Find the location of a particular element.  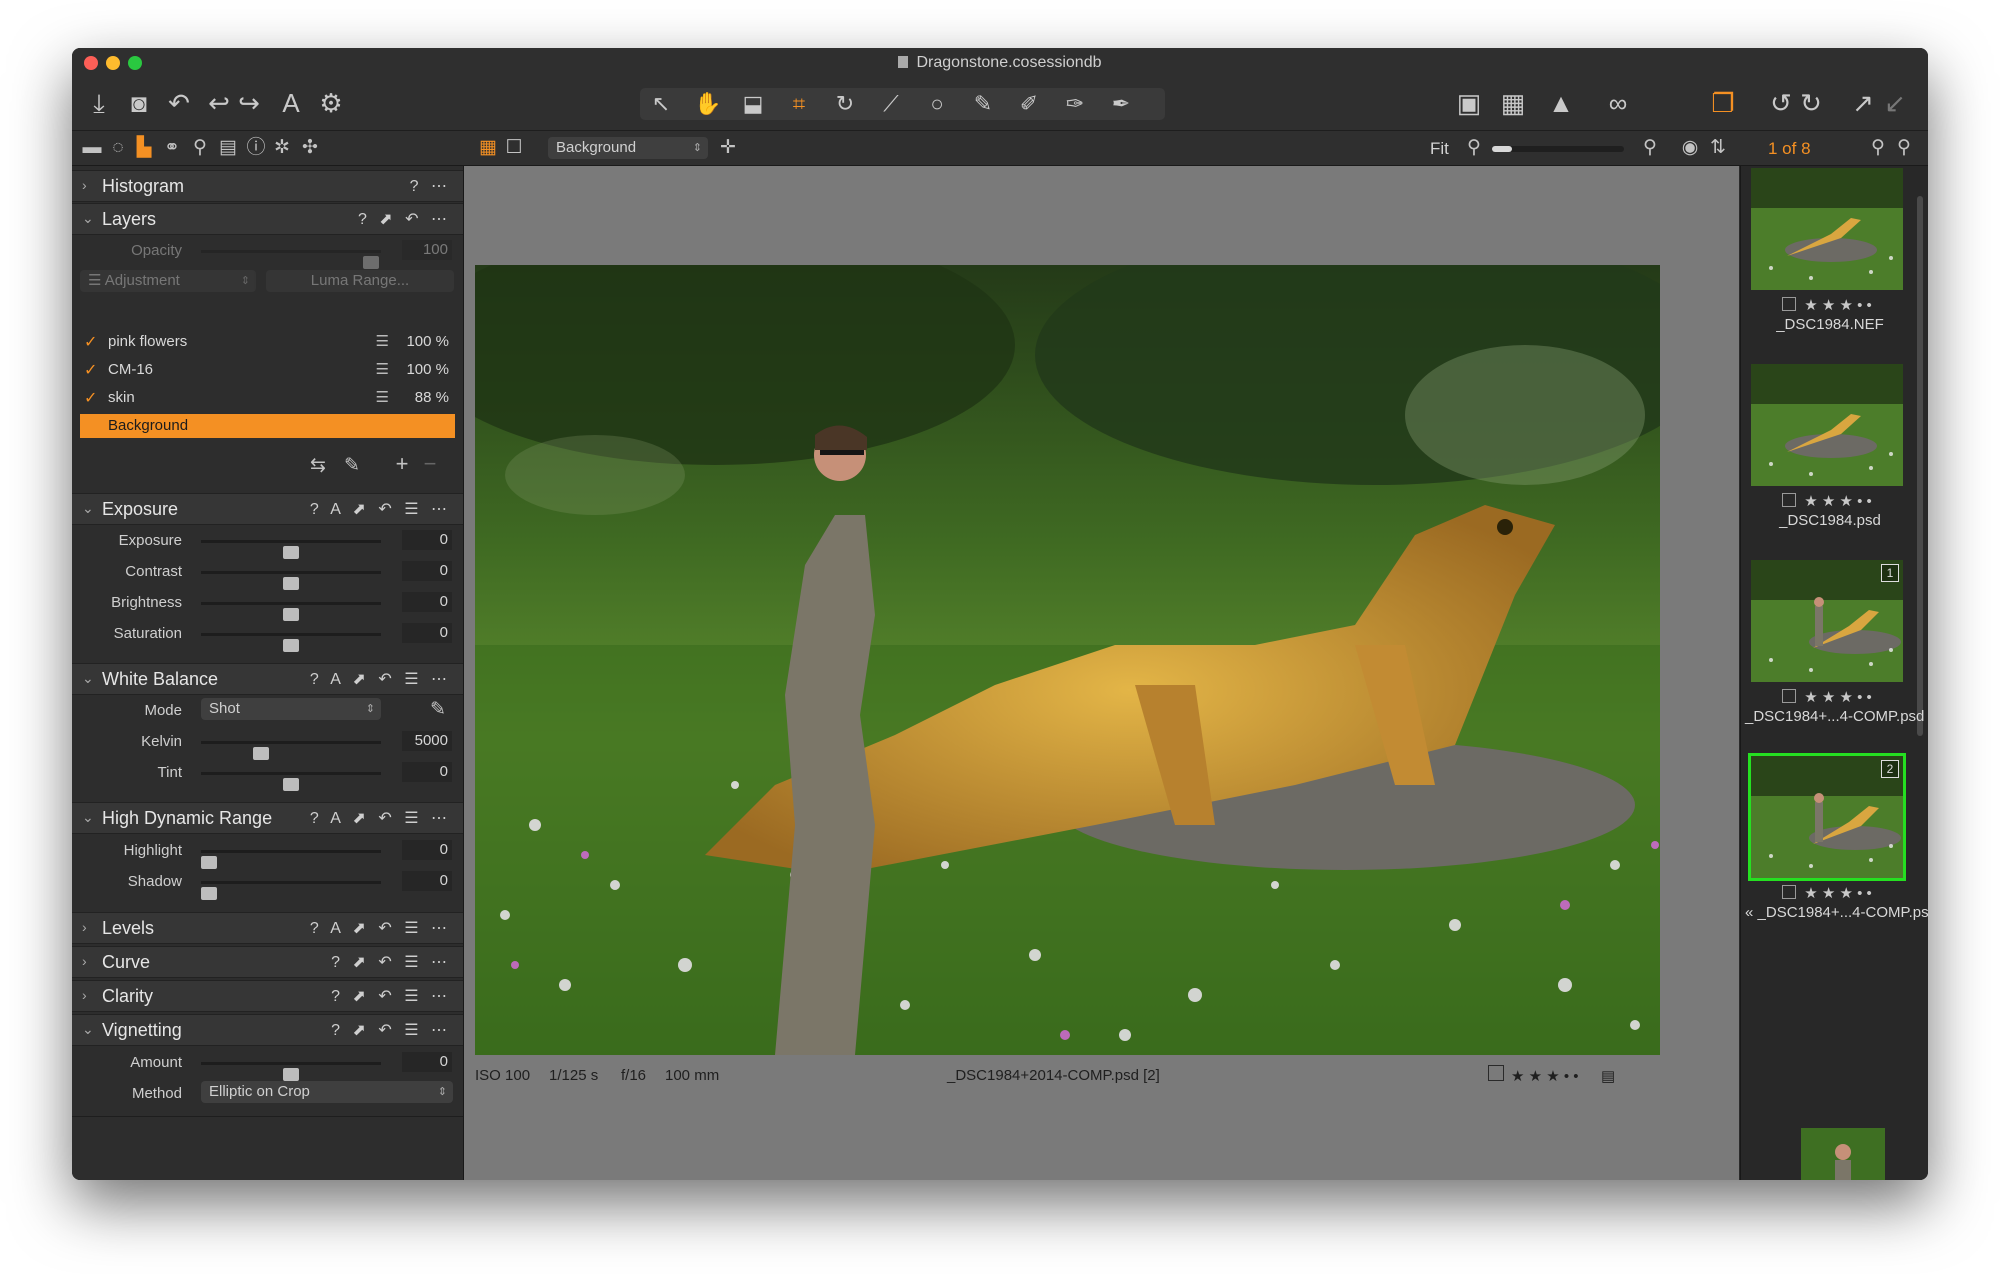

rotate-right-icon: ↻ is located at coordinates (1811, 103).